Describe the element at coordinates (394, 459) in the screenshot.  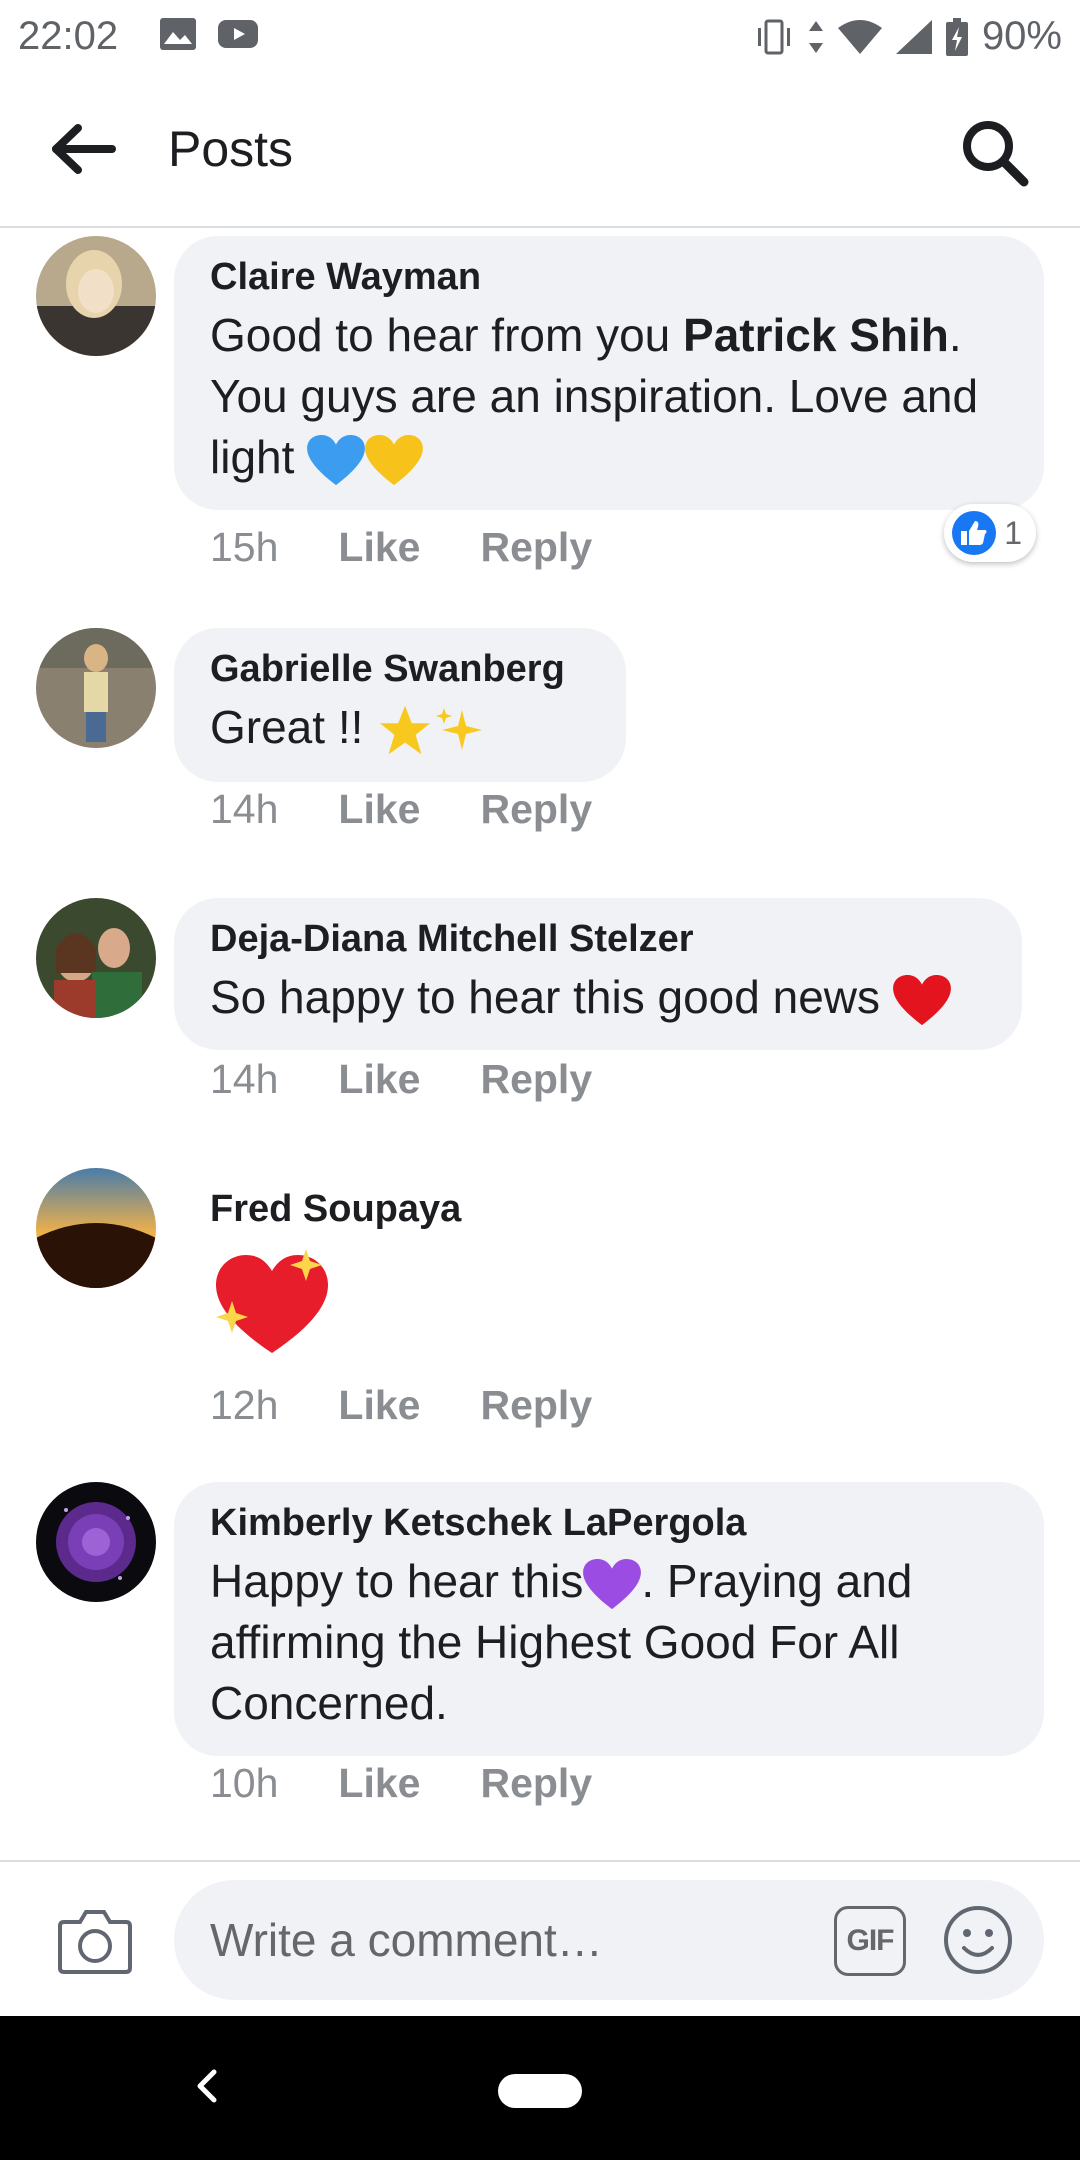
I see `yellow-heart-icon` at that location.